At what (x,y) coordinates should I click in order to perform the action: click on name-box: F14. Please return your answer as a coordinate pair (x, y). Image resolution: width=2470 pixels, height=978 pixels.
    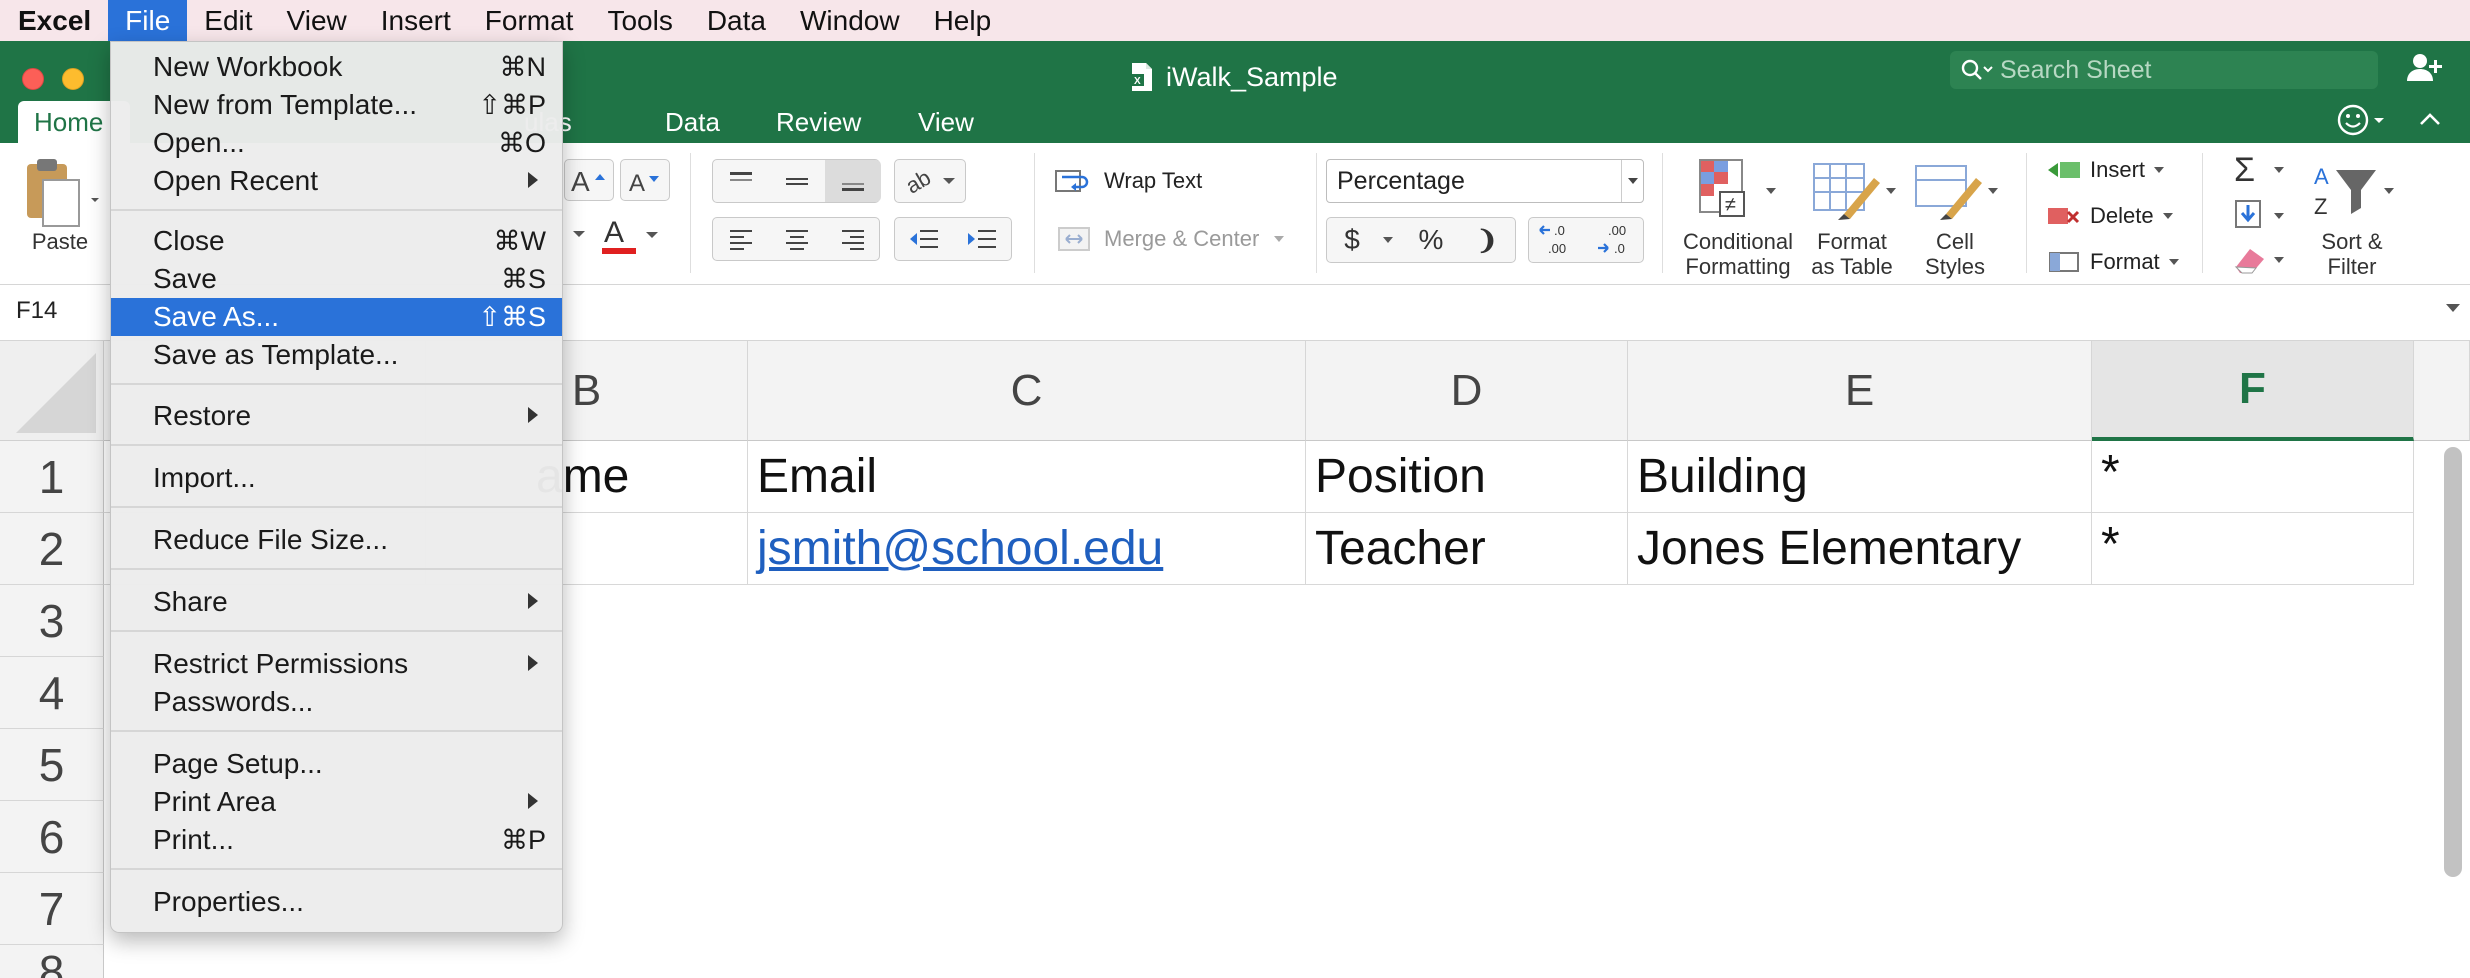
    Looking at the image, I should click on (36, 311).